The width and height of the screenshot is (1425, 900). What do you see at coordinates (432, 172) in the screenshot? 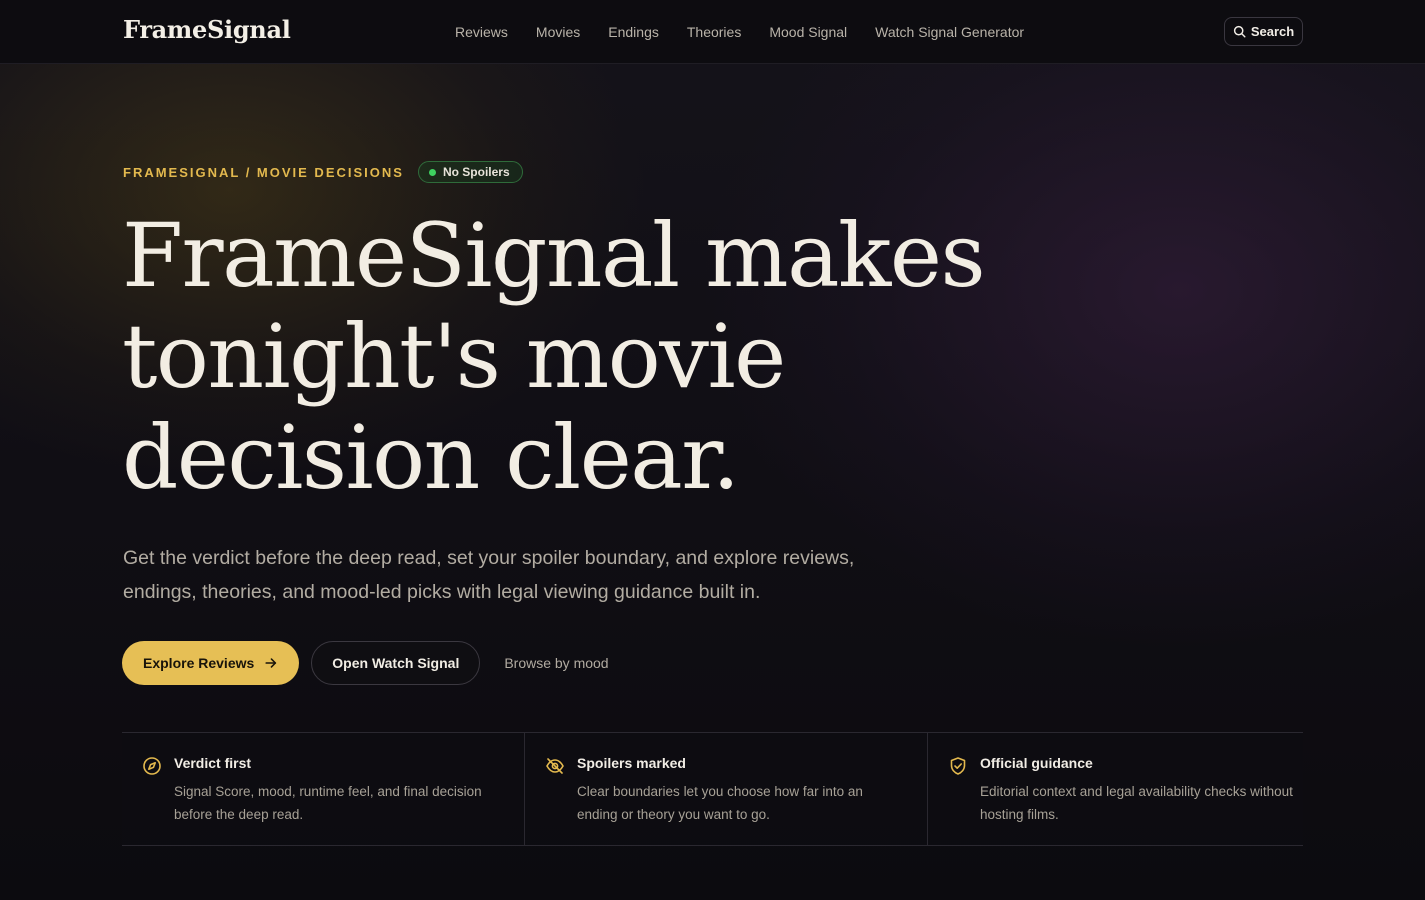
I see `status-dot-icon` at bounding box center [432, 172].